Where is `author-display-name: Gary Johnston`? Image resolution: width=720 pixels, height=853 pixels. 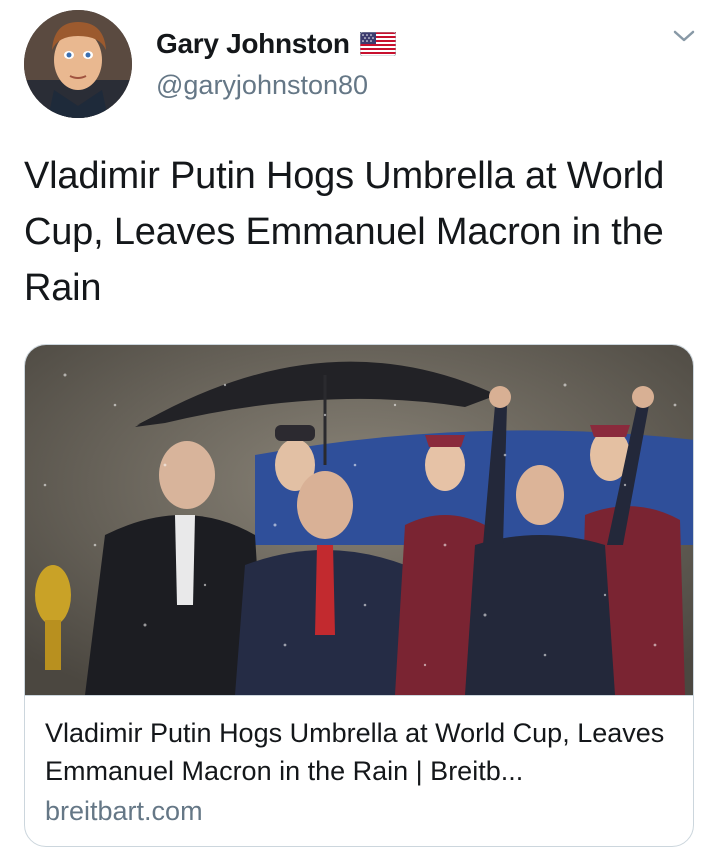
author-display-name: Gary Johnston is located at coordinates (253, 44).